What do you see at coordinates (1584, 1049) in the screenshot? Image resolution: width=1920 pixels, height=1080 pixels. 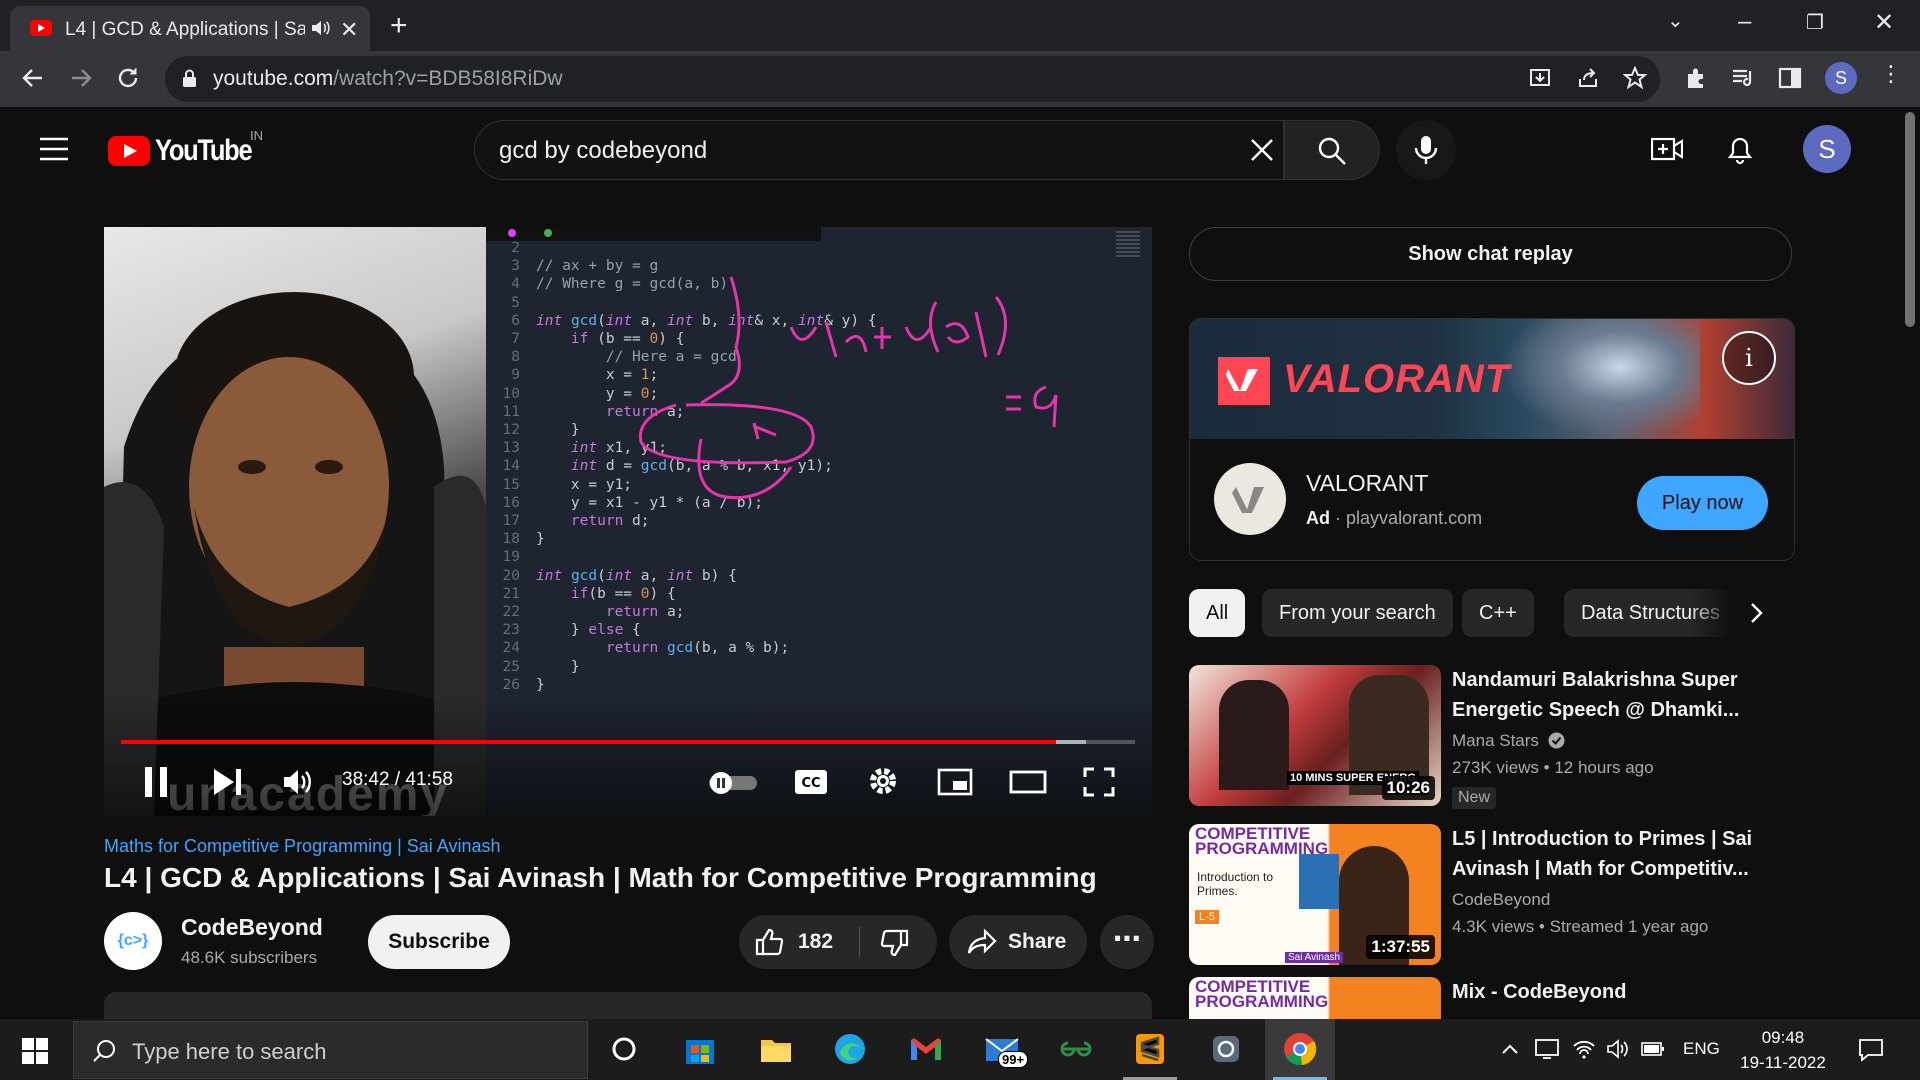 I see `wifi-icon` at bounding box center [1584, 1049].